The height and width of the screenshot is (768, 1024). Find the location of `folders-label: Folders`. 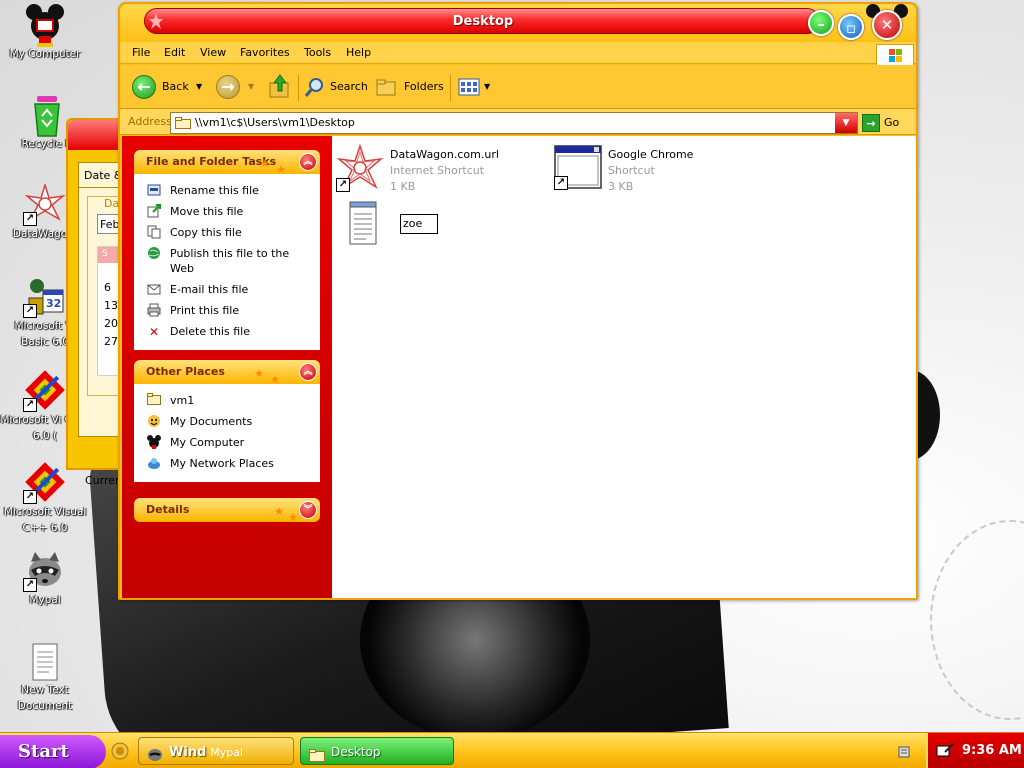

folders-label: Folders is located at coordinates (424, 86).